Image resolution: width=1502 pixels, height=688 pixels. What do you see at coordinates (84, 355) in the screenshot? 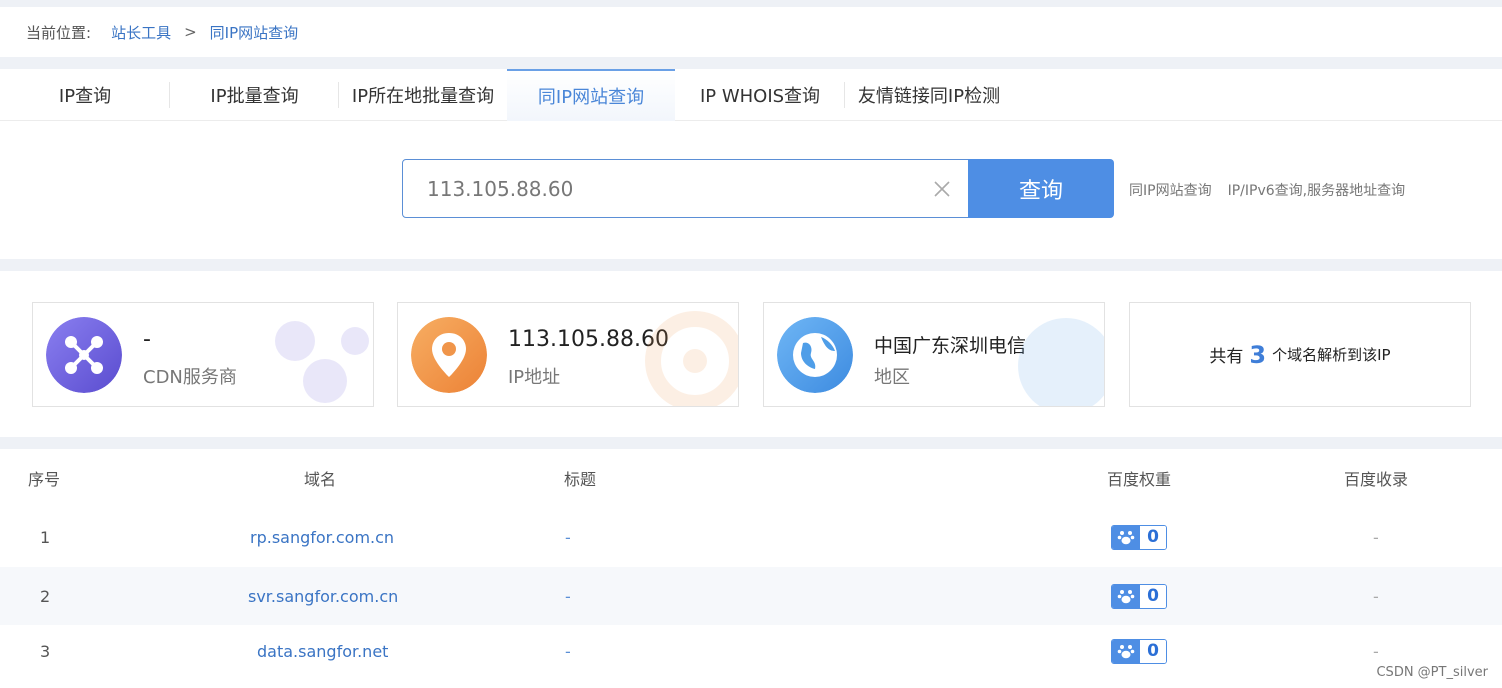
I see `cdn-hub-icon` at bounding box center [84, 355].